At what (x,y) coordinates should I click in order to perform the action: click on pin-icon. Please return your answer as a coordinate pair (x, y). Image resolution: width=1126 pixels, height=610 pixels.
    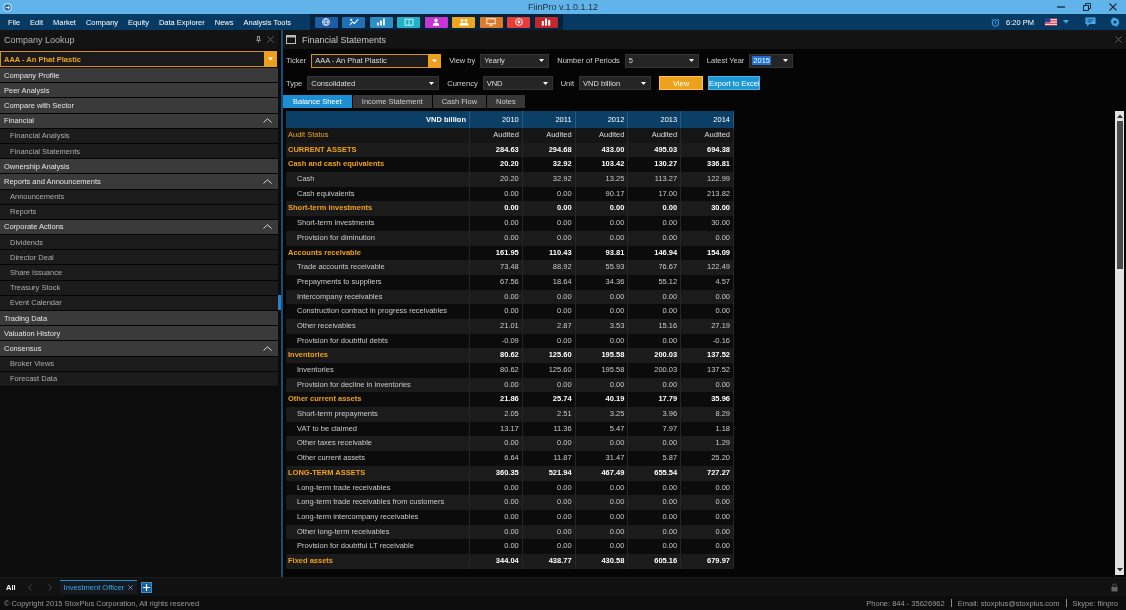
    Looking at the image, I should click on (258, 39).